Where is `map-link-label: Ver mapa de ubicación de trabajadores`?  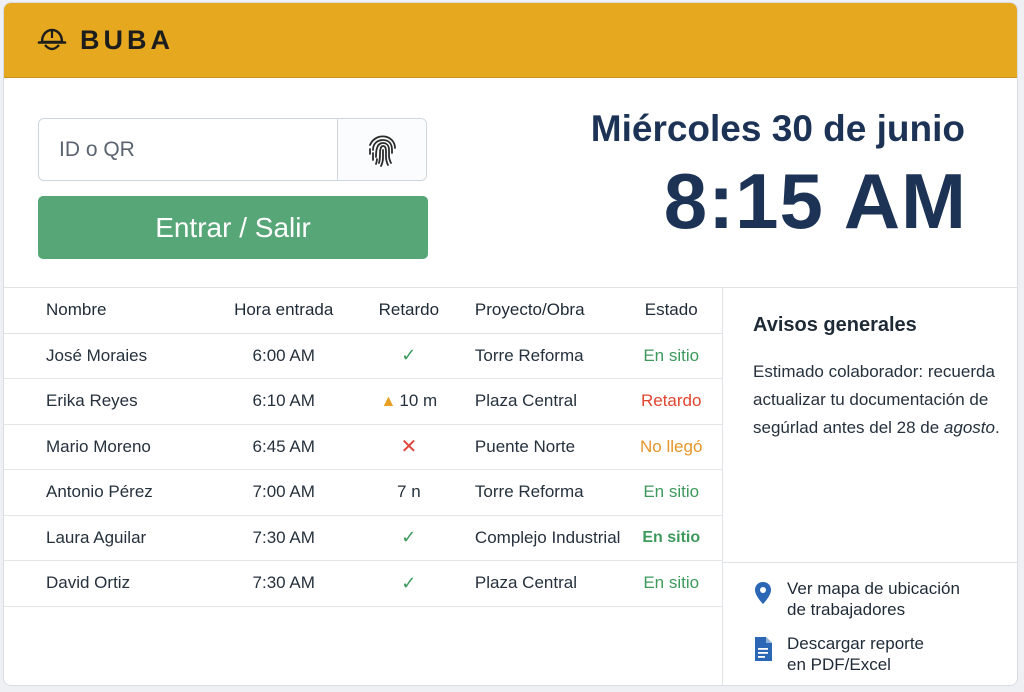
map-link-label: Ver mapa de ubicación de trabajadores is located at coordinates (873, 599).